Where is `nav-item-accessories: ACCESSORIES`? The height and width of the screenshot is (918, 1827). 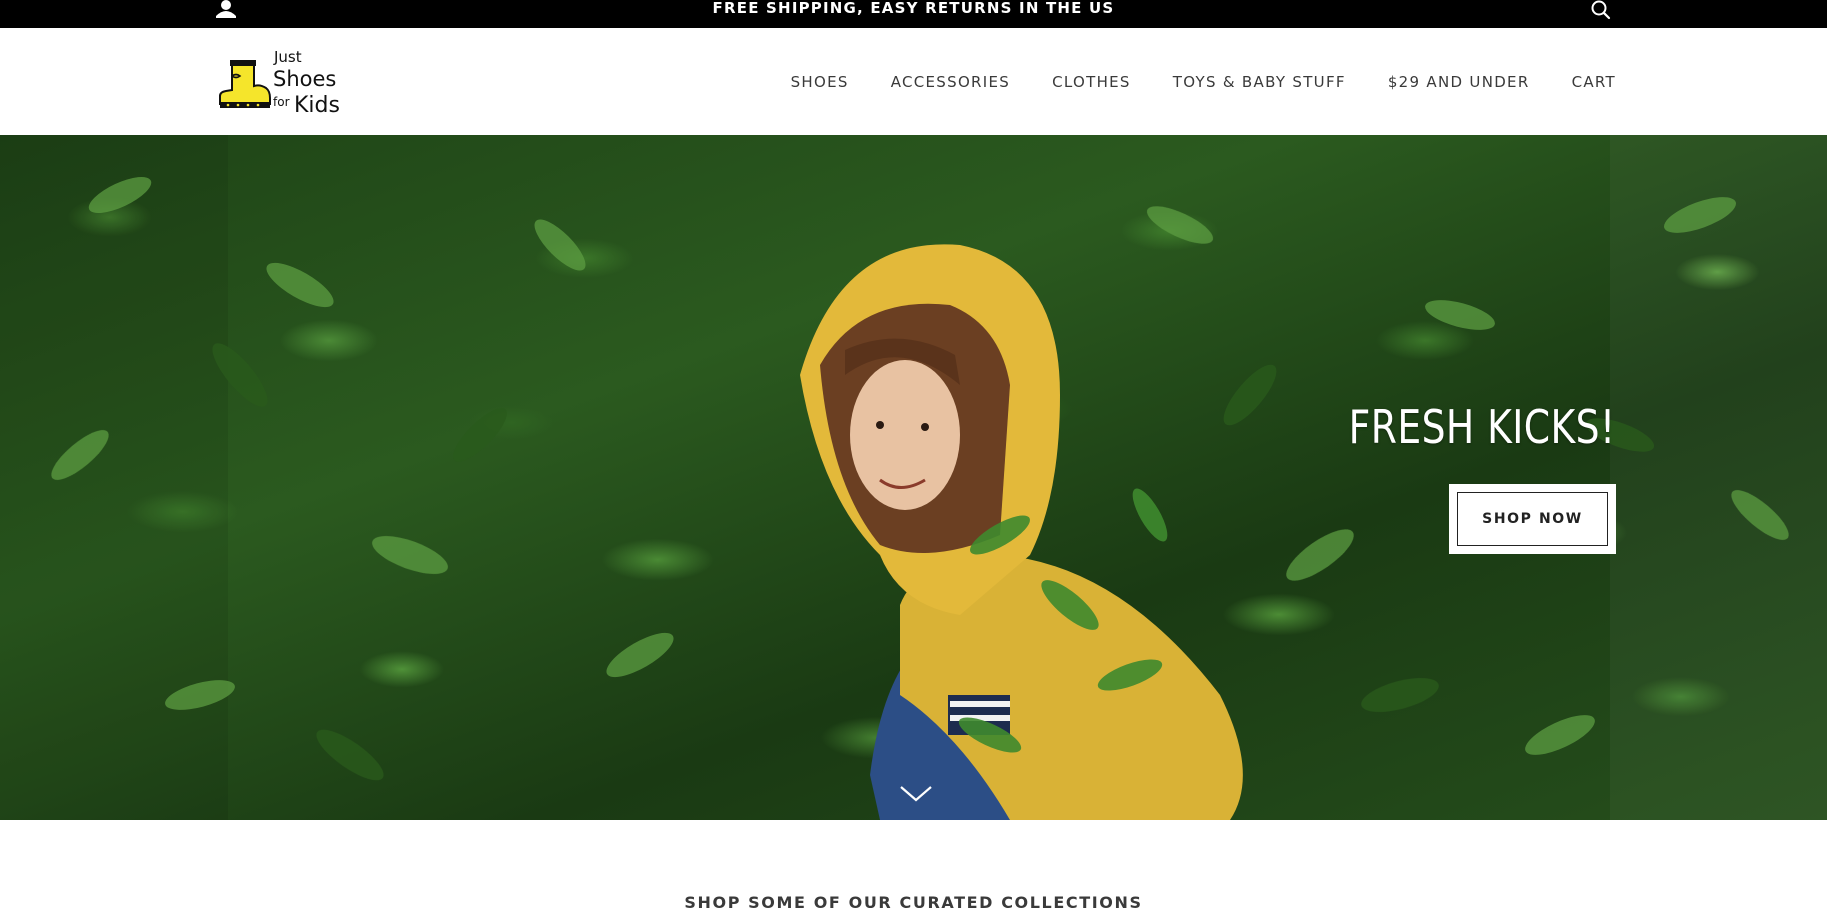
nav-item-accessories: ACCESSORIES is located at coordinates (950, 82).